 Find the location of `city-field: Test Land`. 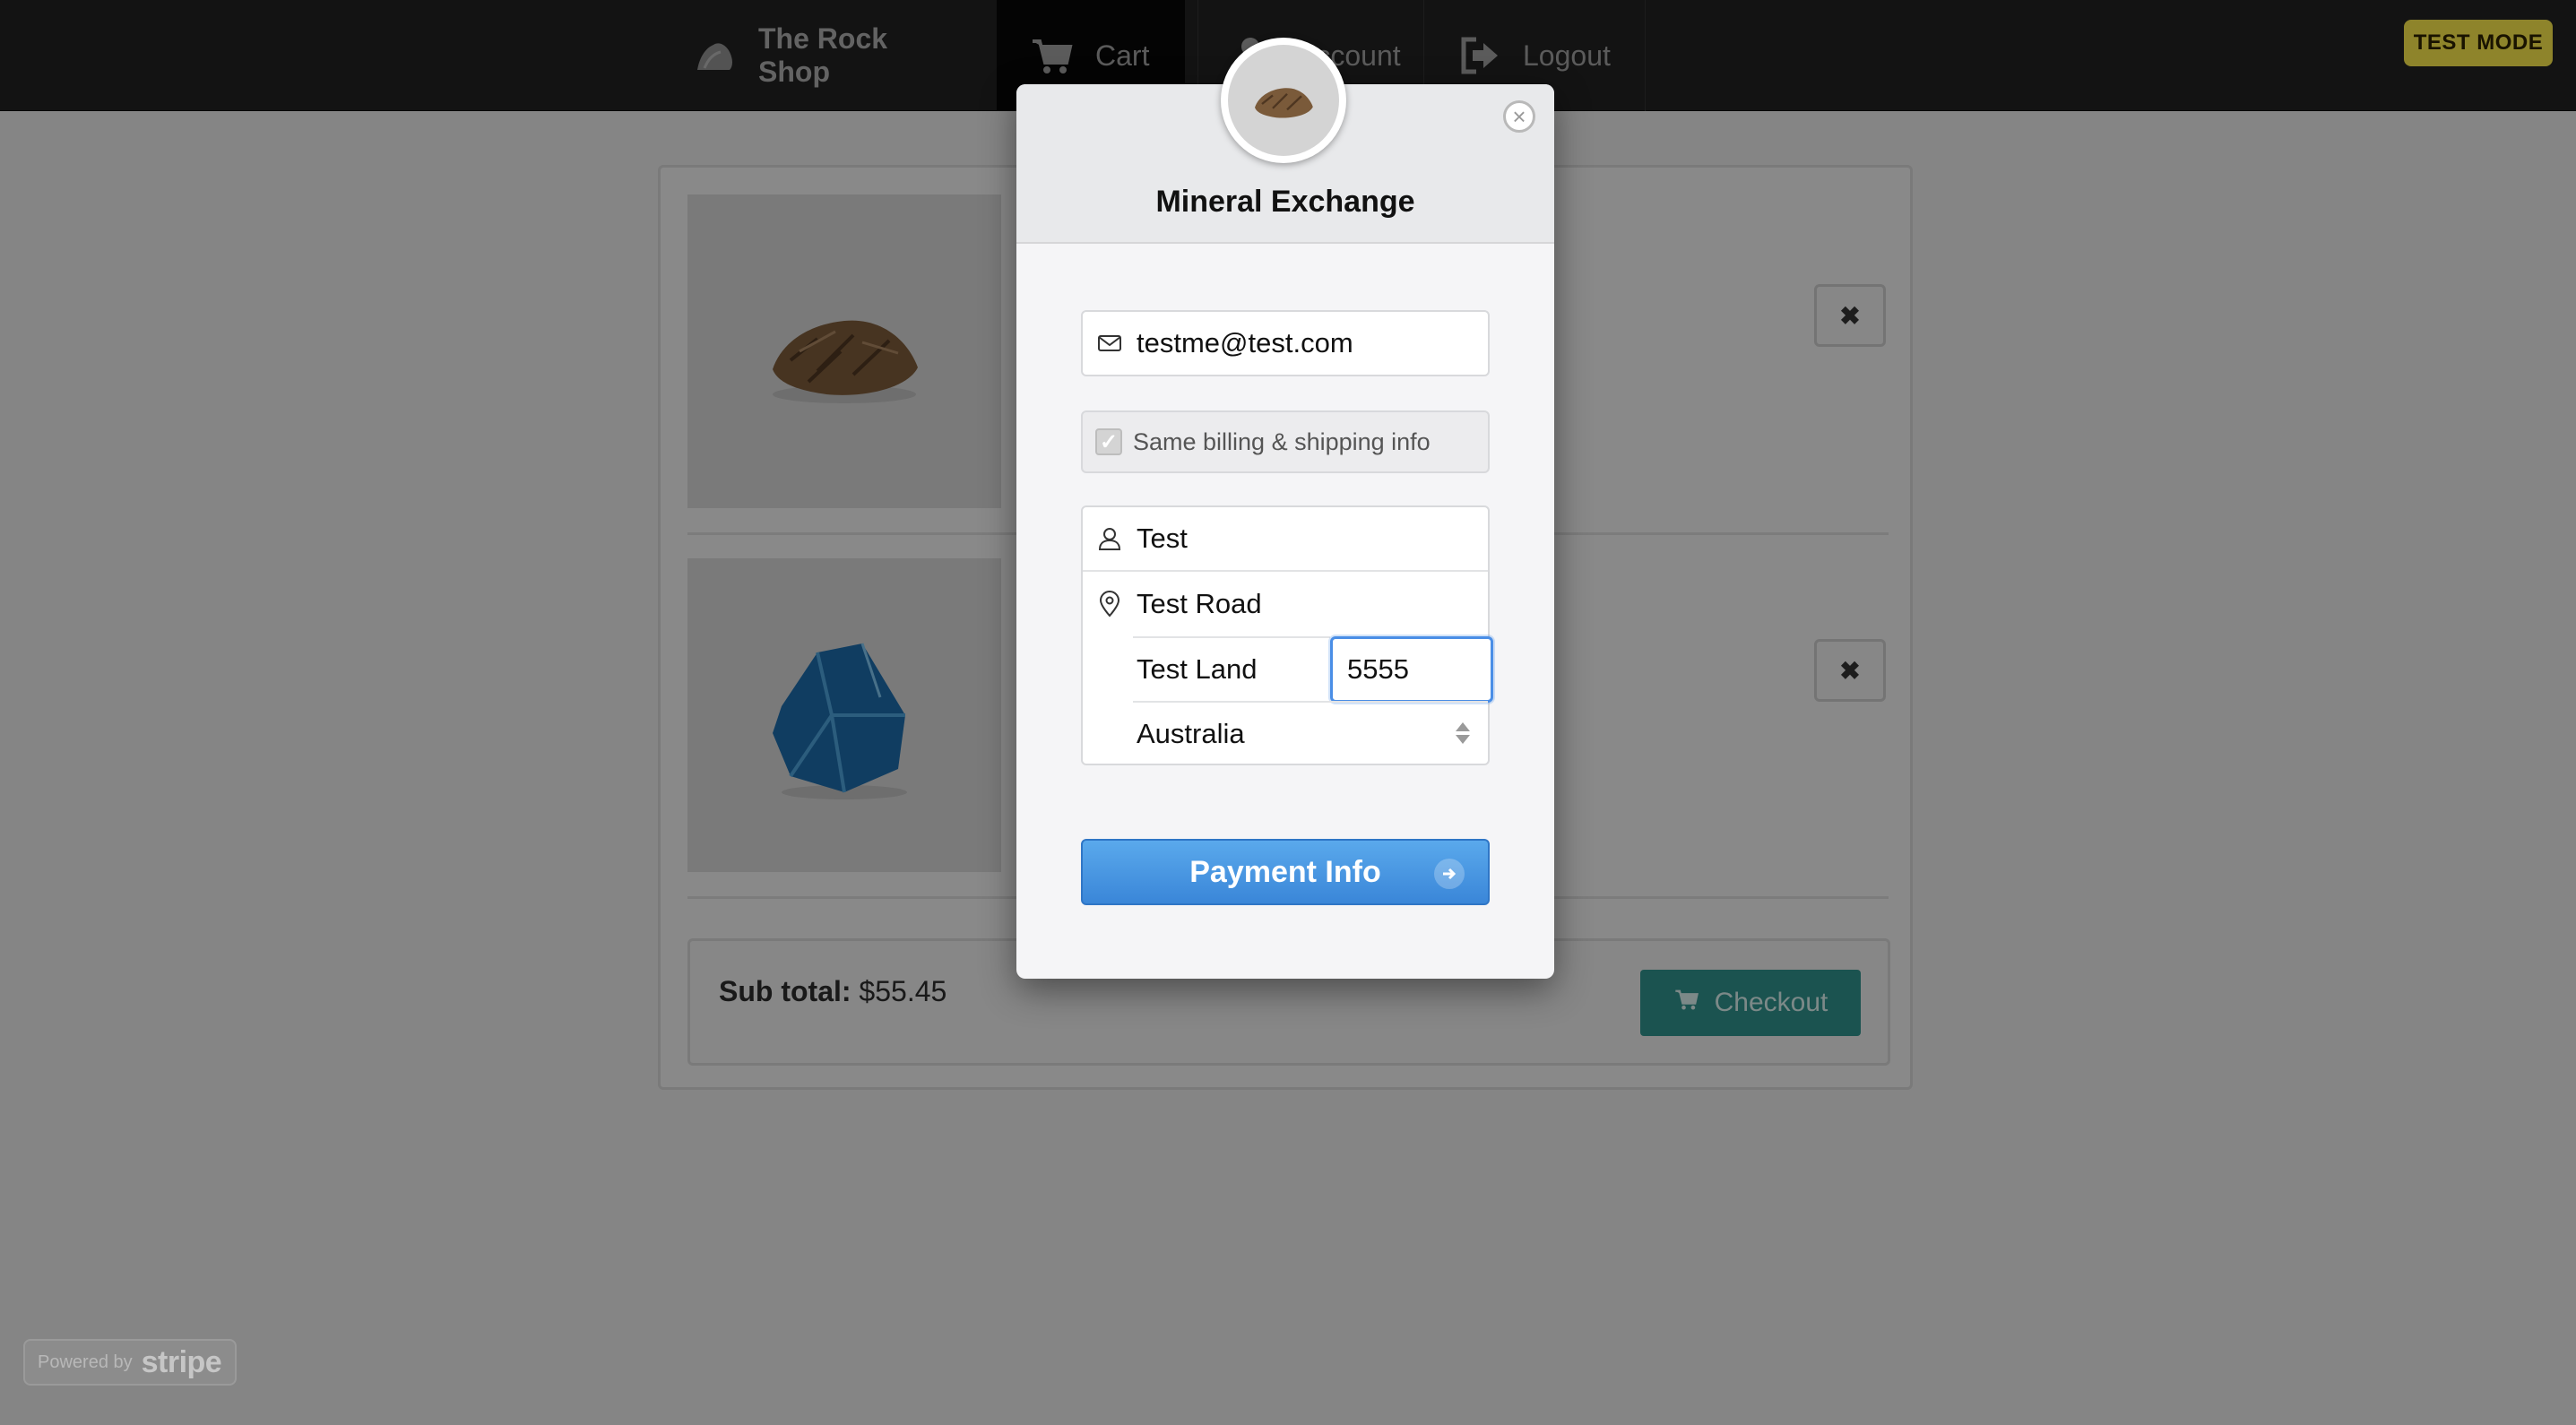

city-field: Test Land is located at coordinates (1231, 668).